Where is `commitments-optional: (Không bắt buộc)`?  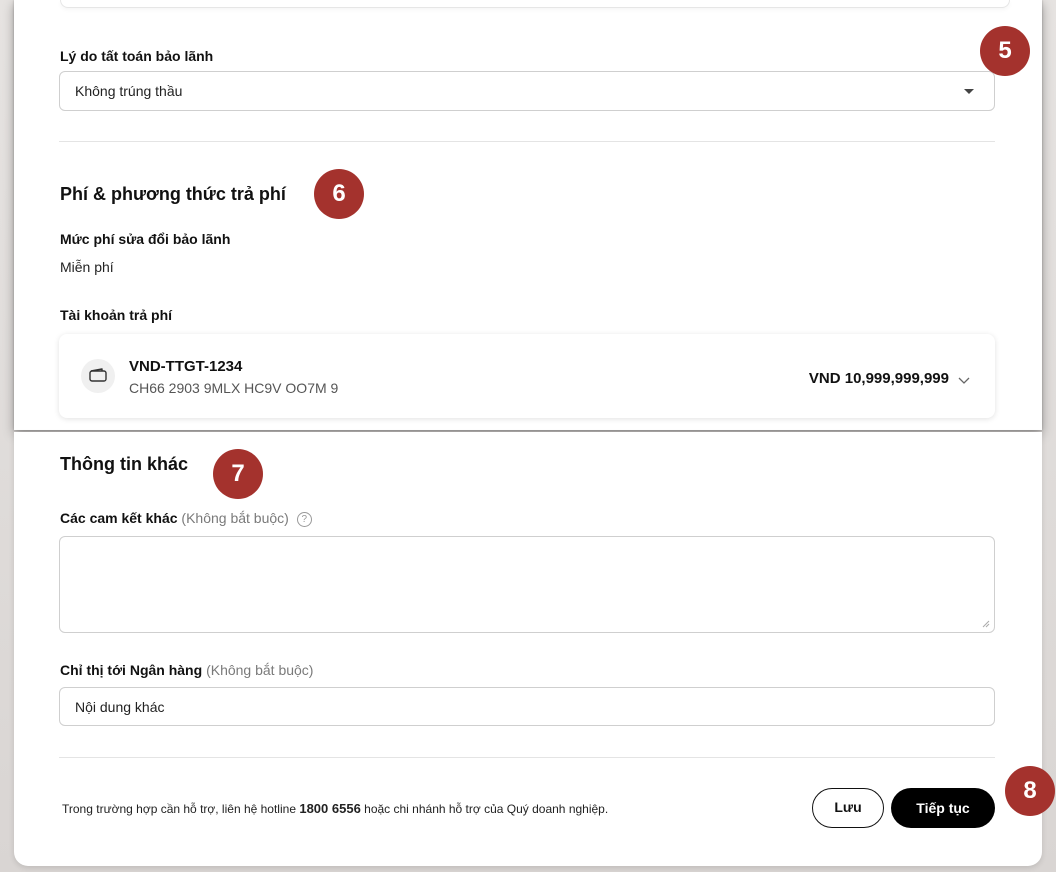 commitments-optional: (Không bắt buộc) is located at coordinates (235, 518).